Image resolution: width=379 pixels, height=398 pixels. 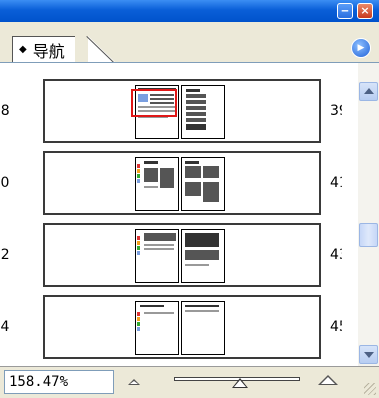 What do you see at coordinates (189, 11) in the screenshot?
I see `title-bar: ‒ ×` at bounding box center [189, 11].